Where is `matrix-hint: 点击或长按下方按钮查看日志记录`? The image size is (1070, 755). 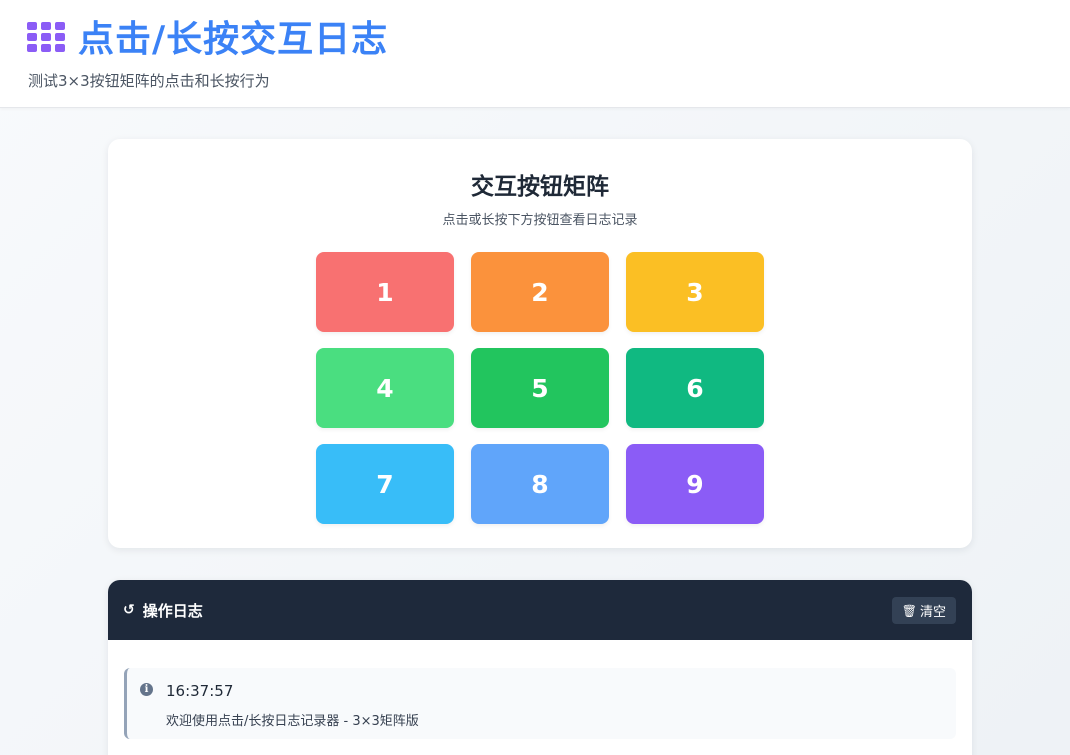 matrix-hint: 点击或长按下方按钮查看日志记录 is located at coordinates (540, 220).